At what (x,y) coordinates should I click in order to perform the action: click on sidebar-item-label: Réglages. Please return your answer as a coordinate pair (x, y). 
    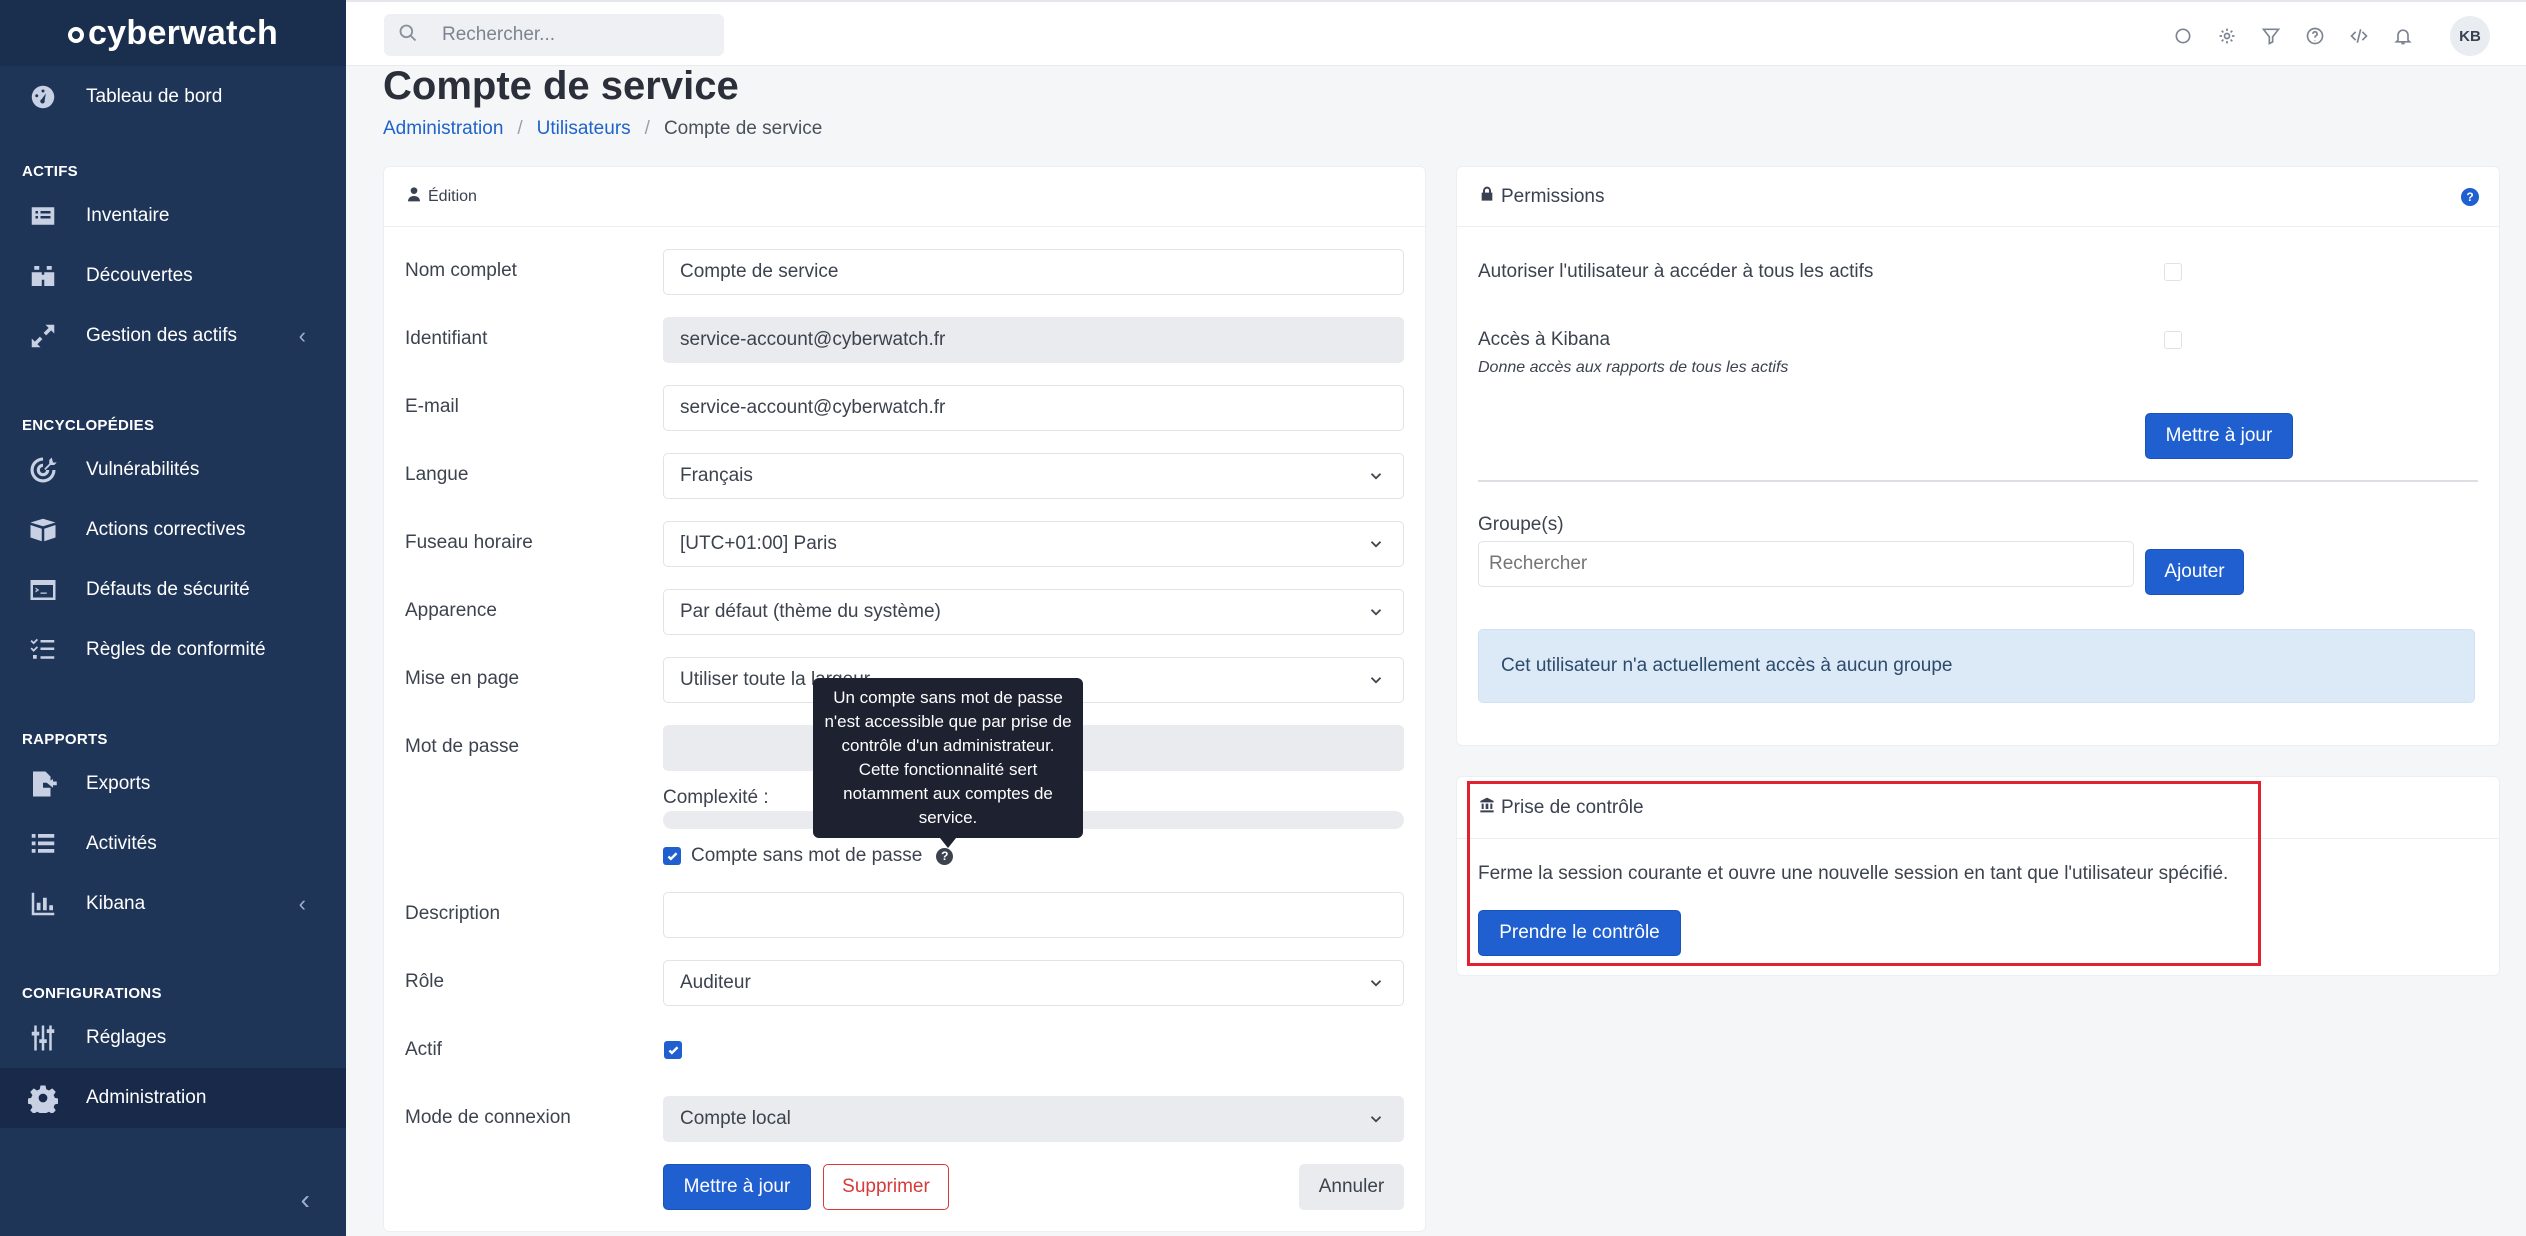
    Looking at the image, I should click on (126, 1037).